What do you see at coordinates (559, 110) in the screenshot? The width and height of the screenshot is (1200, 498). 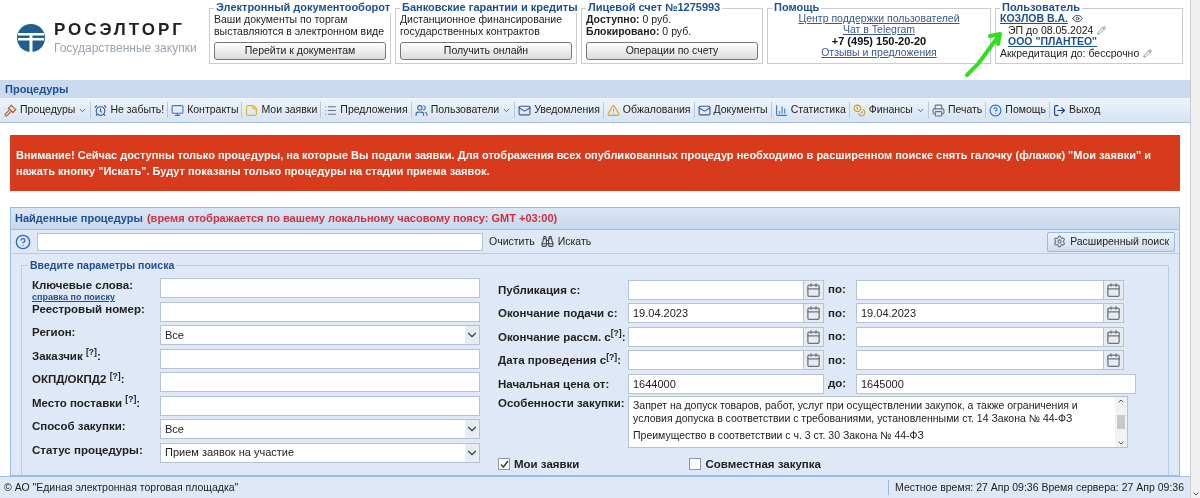 I see `toolbar-button: Уведомления` at bounding box center [559, 110].